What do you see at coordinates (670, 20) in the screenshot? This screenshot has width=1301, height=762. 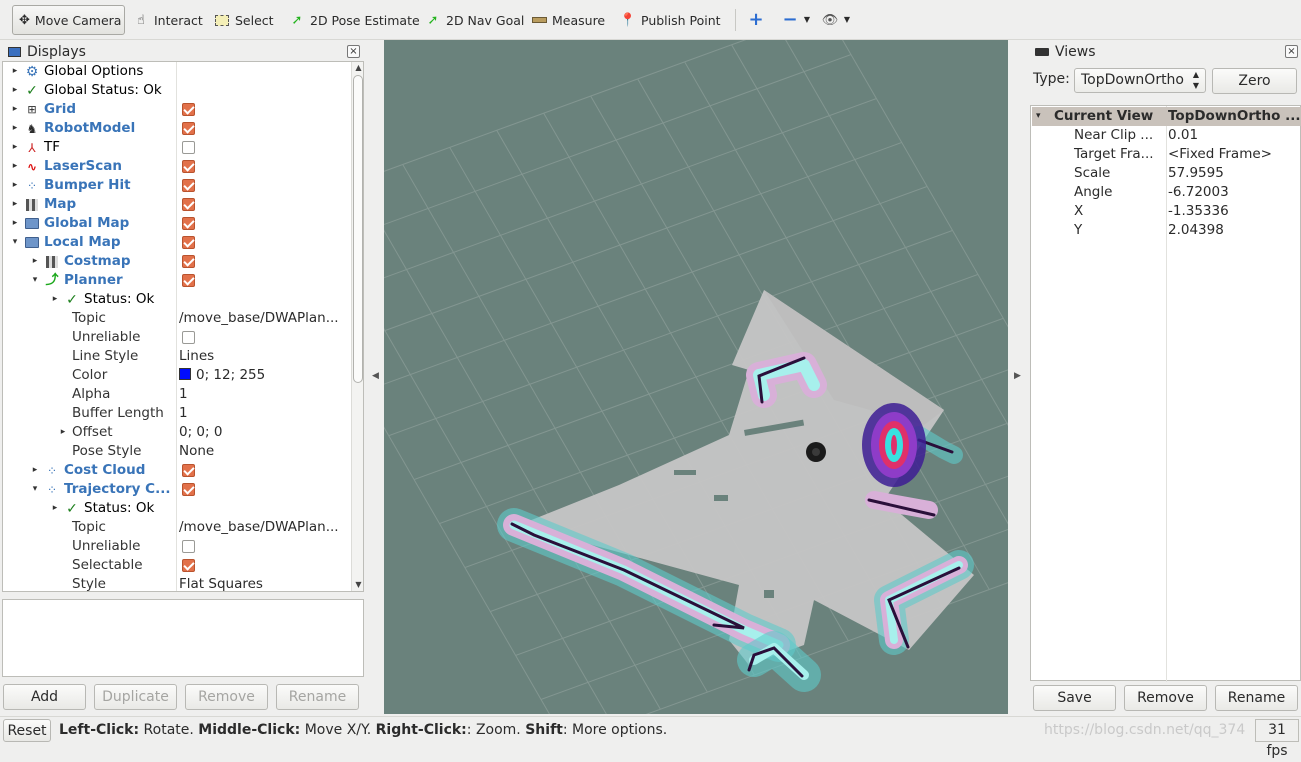 I see `publish-point-tool: 📍 Publish Point` at bounding box center [670, 20].